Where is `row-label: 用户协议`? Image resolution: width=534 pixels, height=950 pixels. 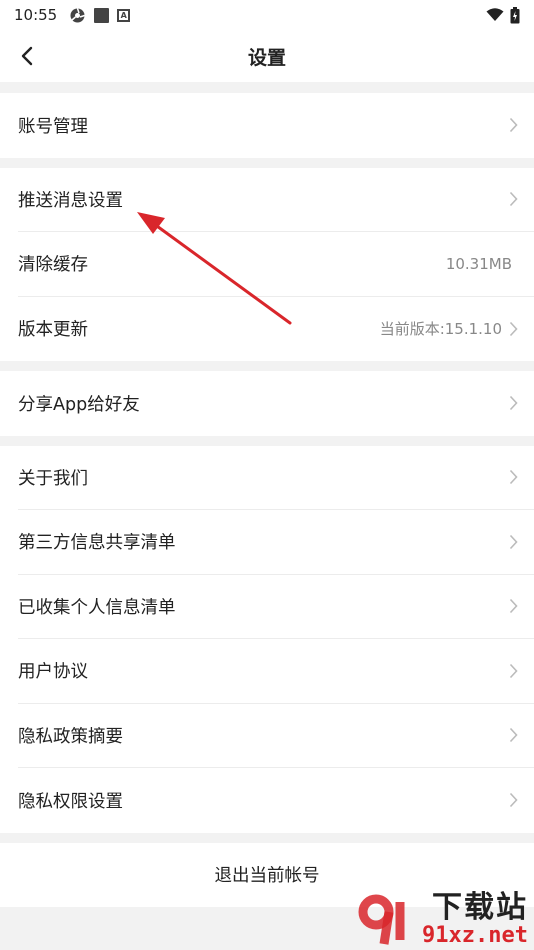
row-label: 用户协议 is located at coordinates (53, 672).